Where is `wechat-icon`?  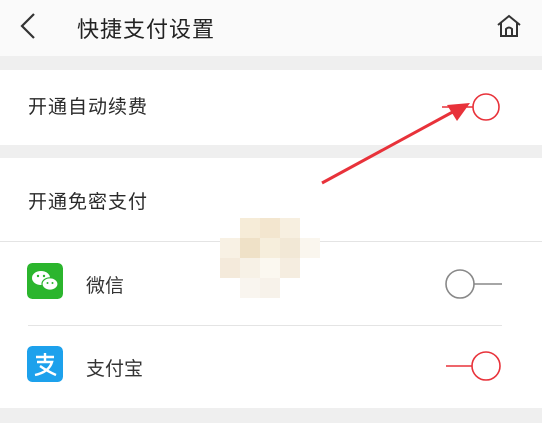 wechat-icon is located at coordinates (45, 281).